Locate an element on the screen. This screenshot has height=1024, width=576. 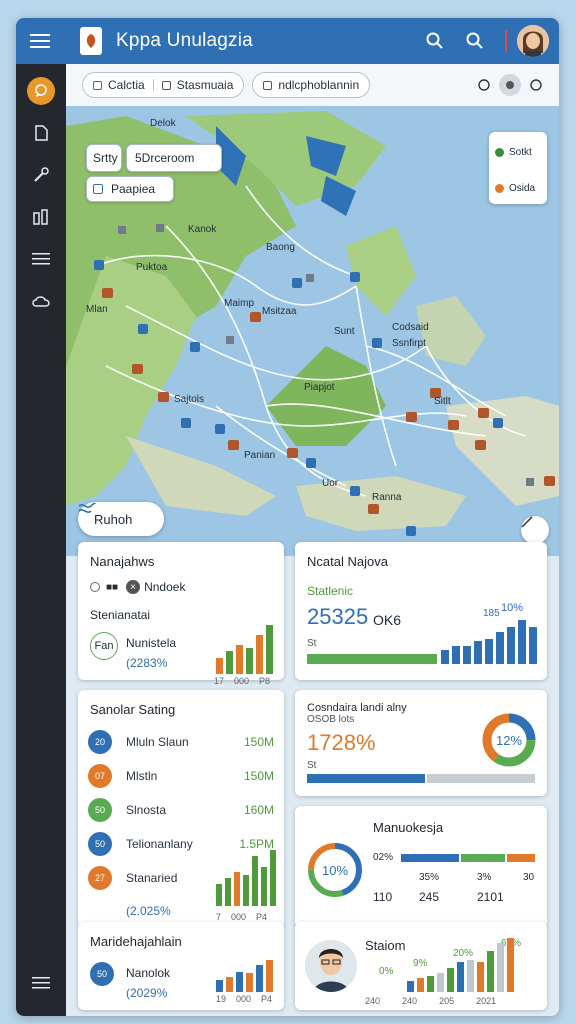
row-value: 35% is located at coordinates (429, 877).